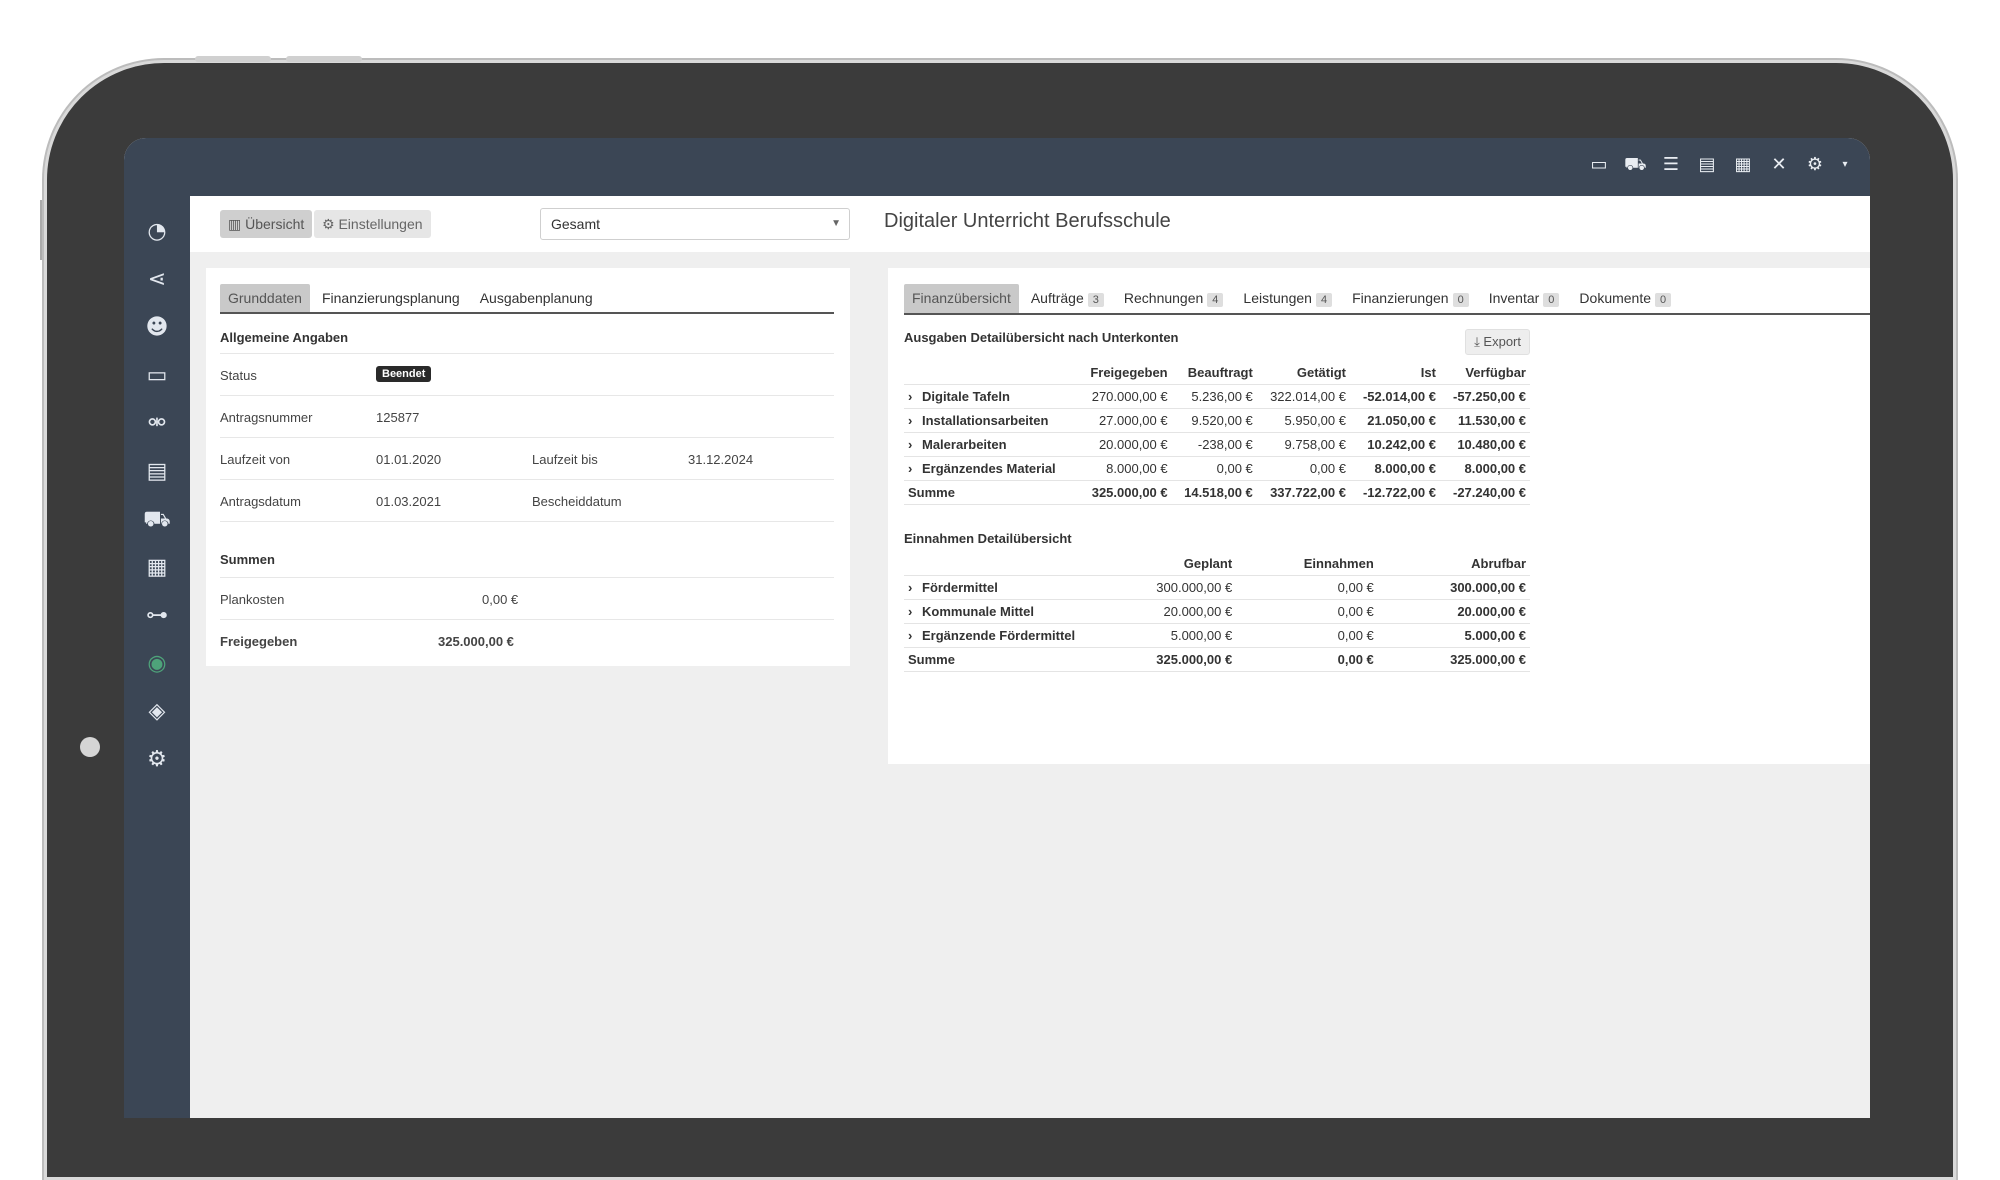  Describe the element at coordinates (252, 599) in the screenshot. I see `plankosten-label: Plankosten` at that location.